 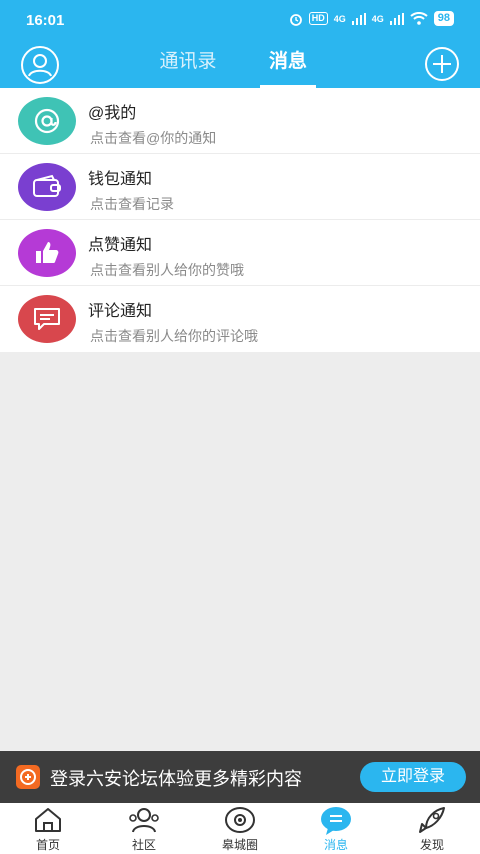 I want to click on tab-contacts: 通讯录, so click(x=188, y=64).